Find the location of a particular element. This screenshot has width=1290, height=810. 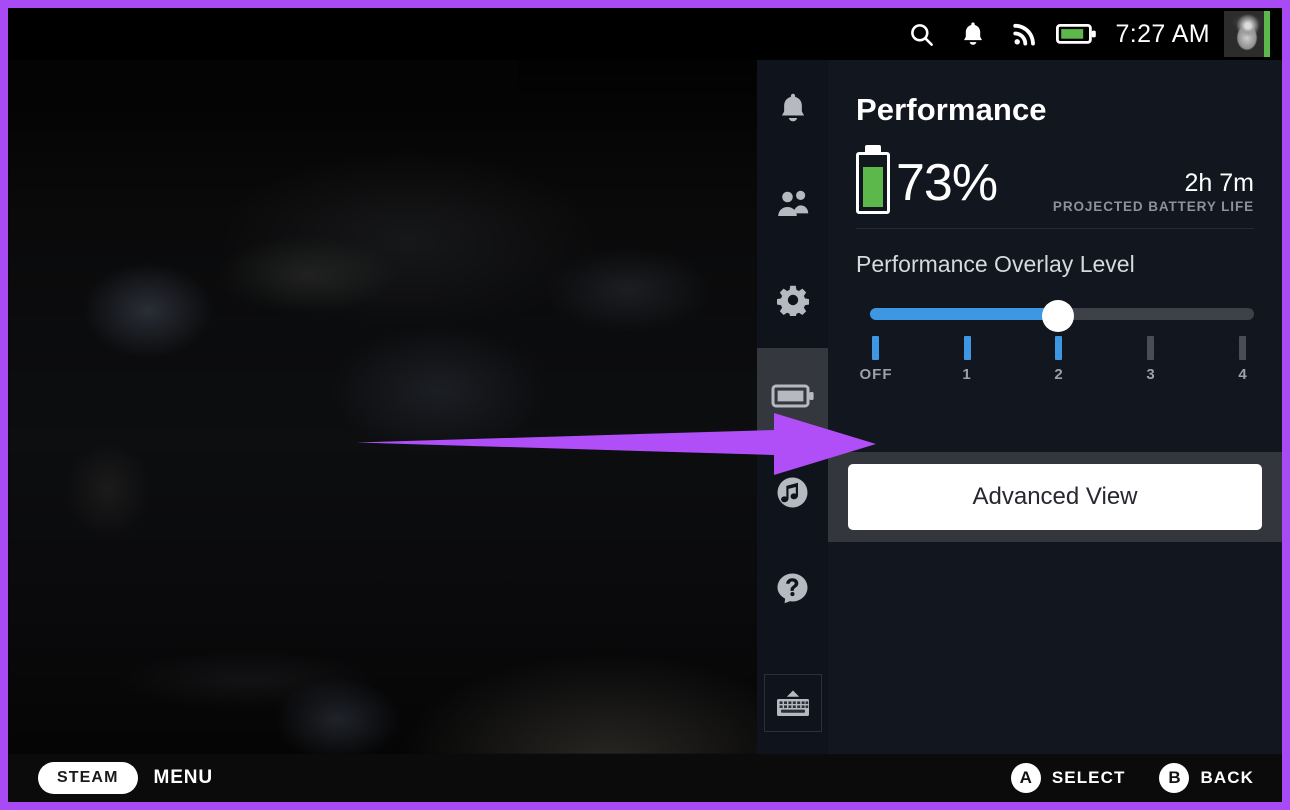

avatar is located at coordinates (1247, 34).